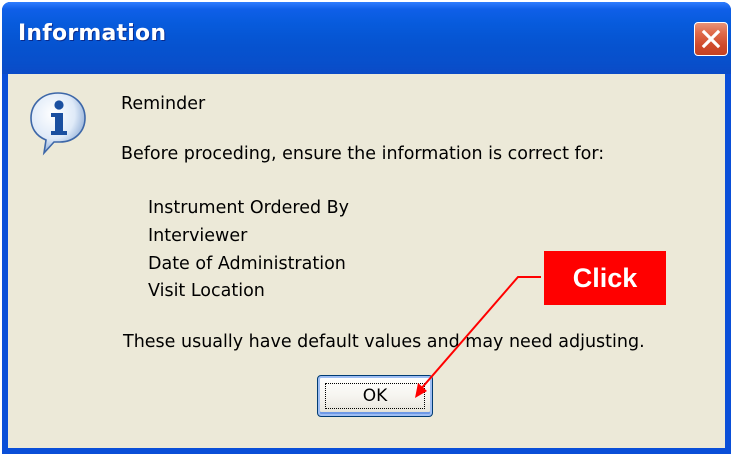 The image size is (733, 456). I want to click on dialog-heading: Reminder, so click(163, 104).